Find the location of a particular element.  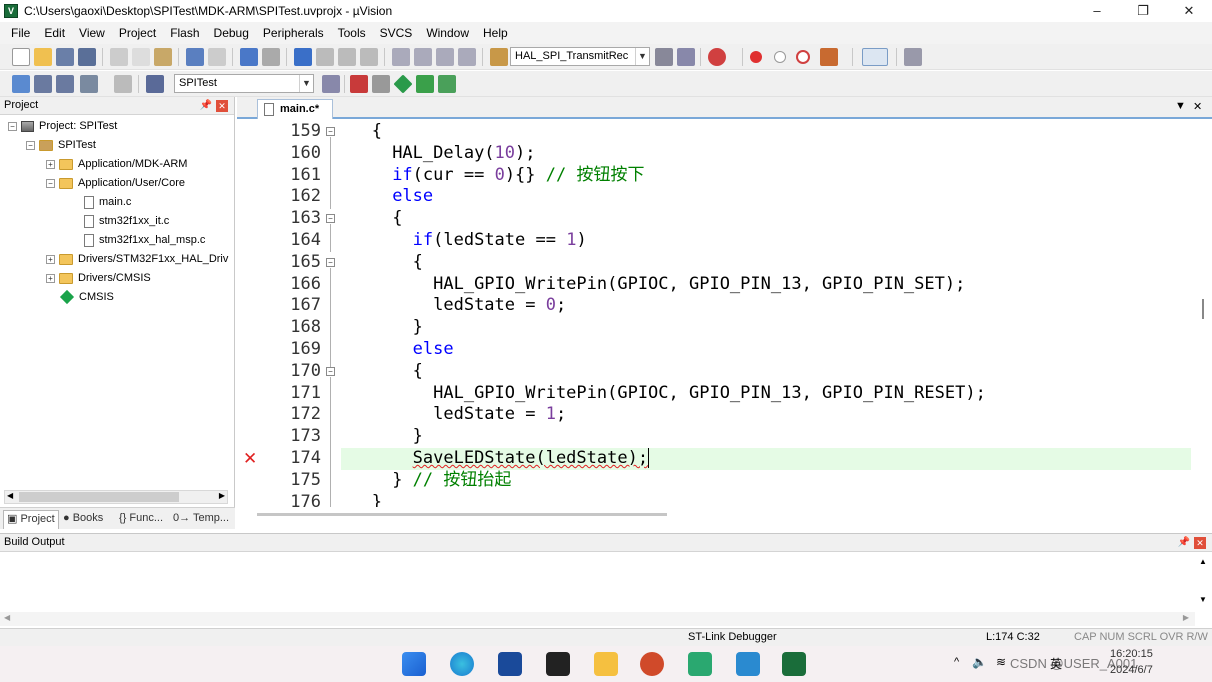

tab-books: ● Books is located at coordinates (83, 519).